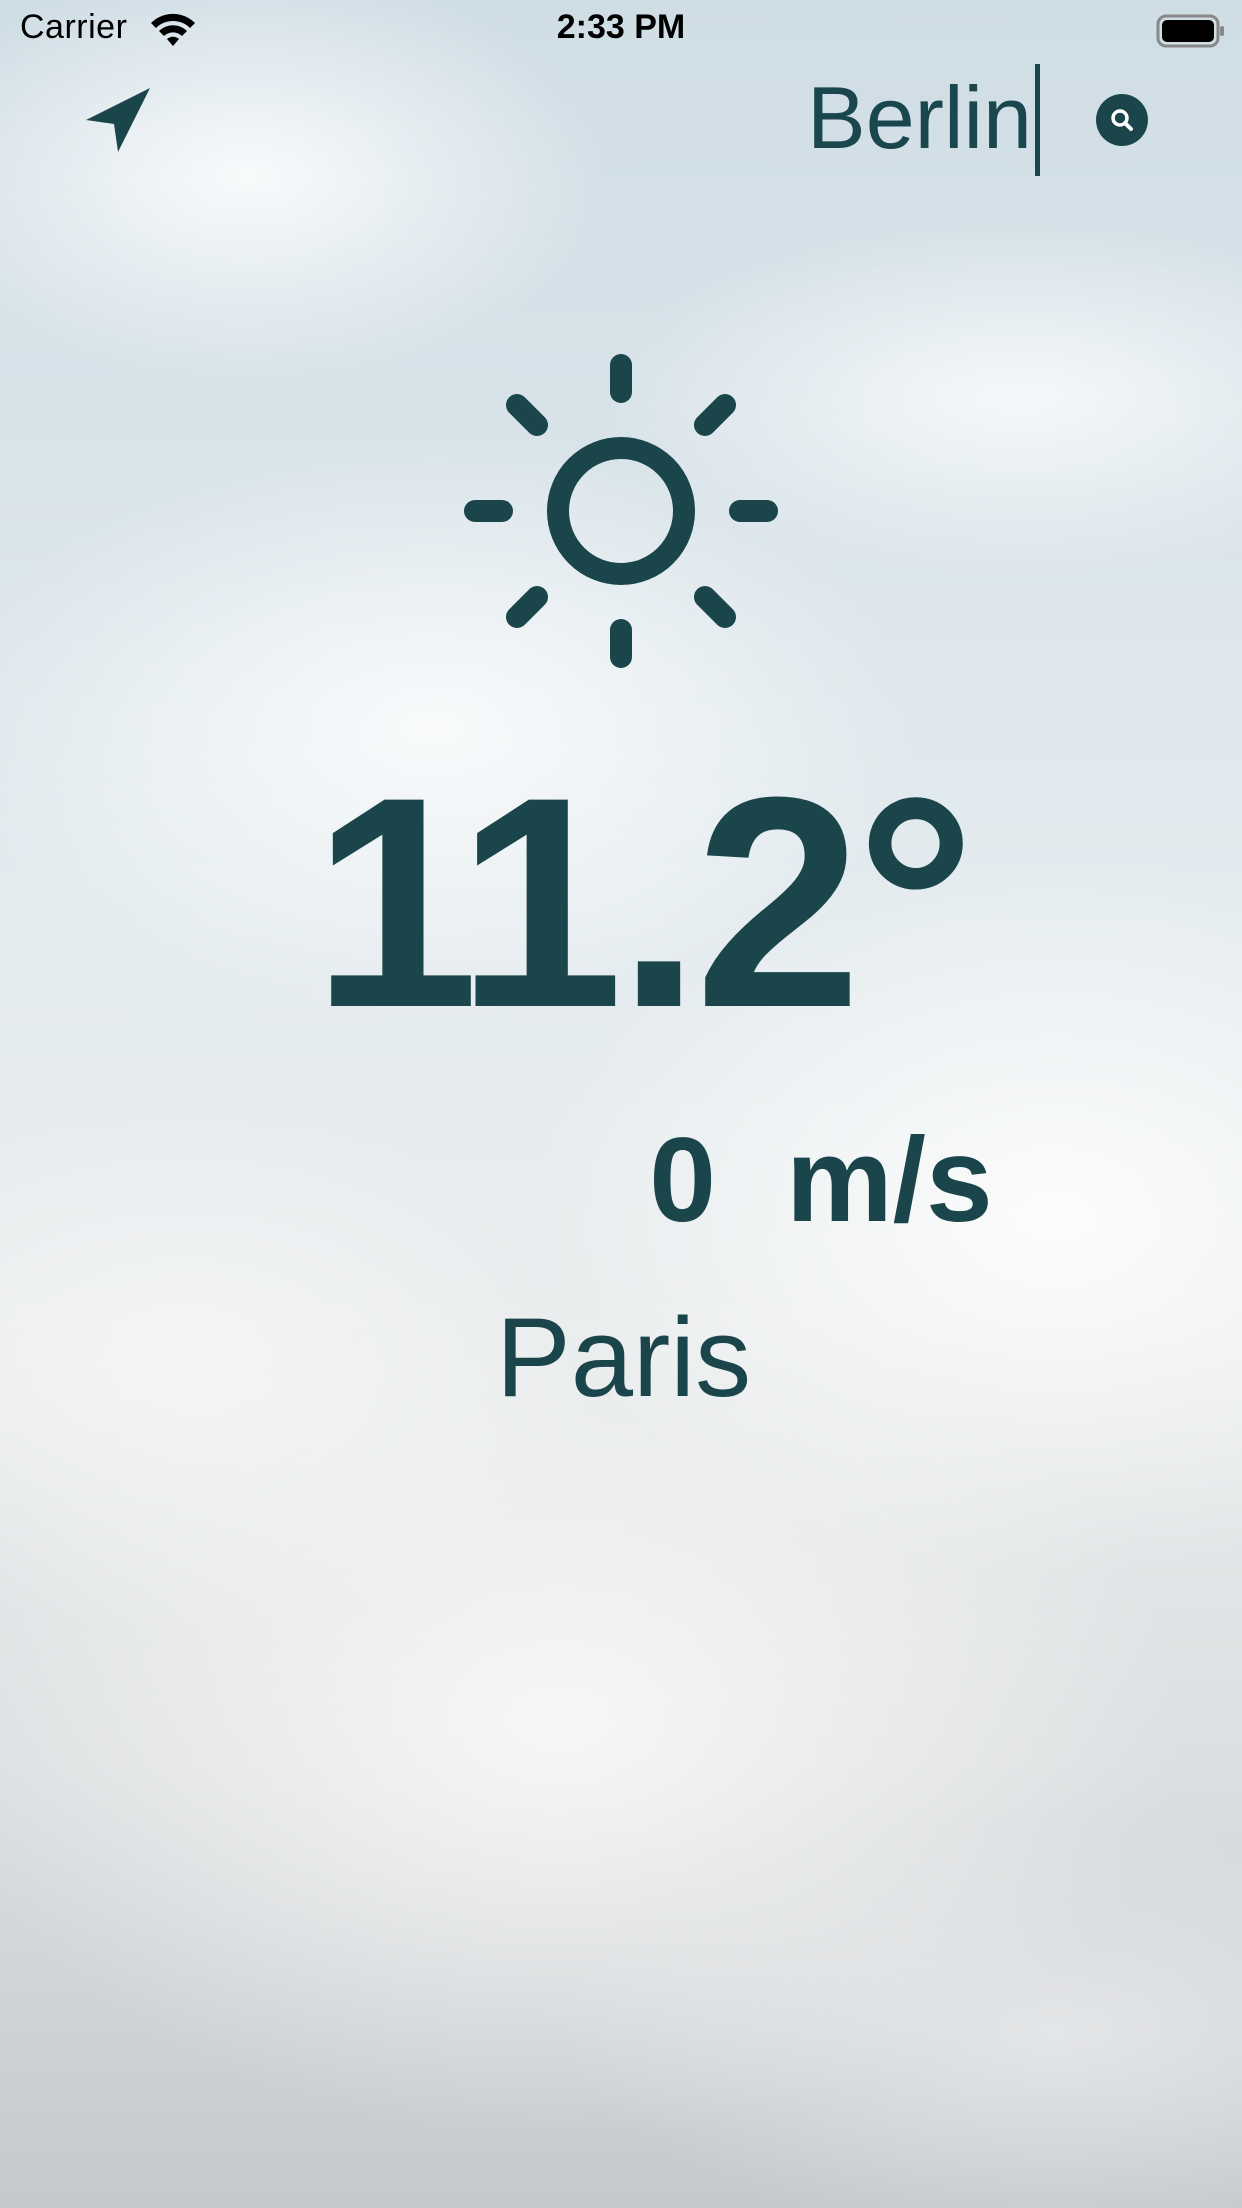 This screenshot has width=1242, height=2208. I want to click on temperature-display: 11.2°, so click(621, 902).